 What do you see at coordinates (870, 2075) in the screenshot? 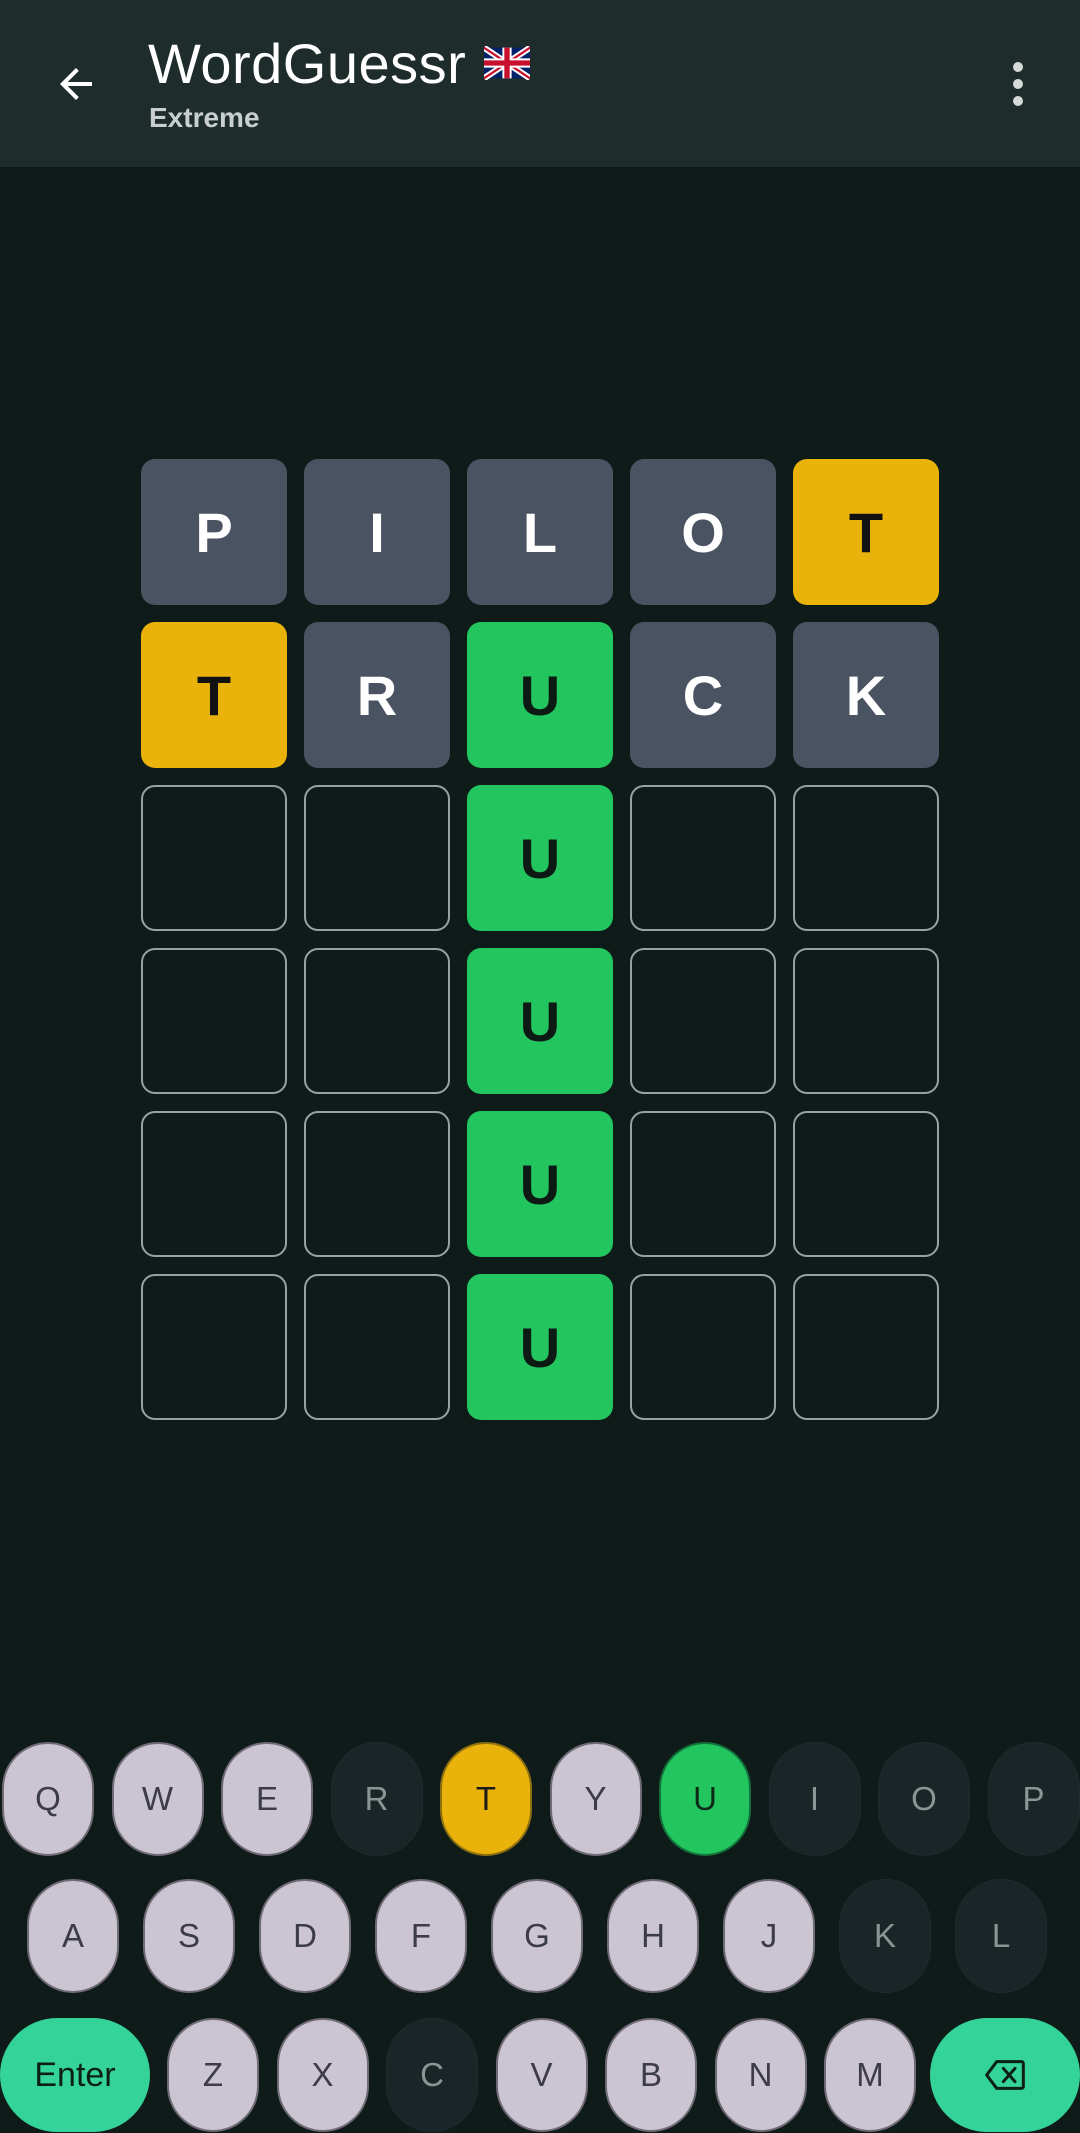
I see `key-m: M` at bounding box center [870, 2075].